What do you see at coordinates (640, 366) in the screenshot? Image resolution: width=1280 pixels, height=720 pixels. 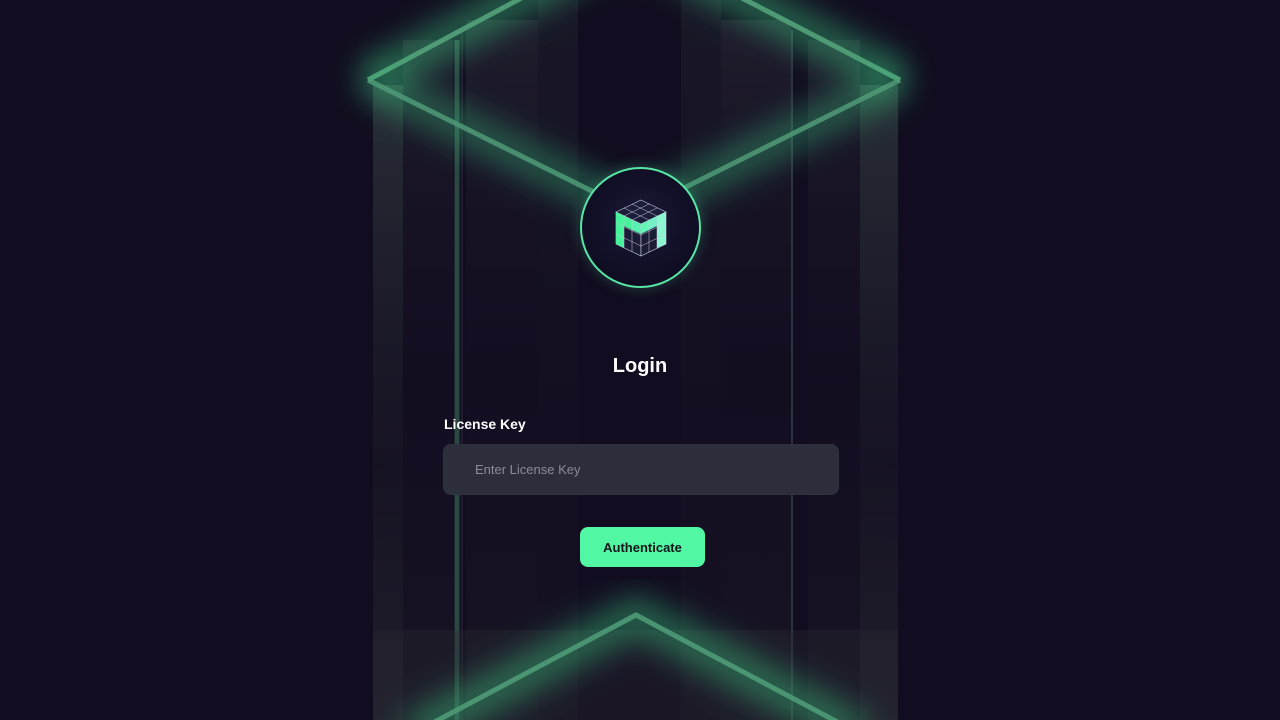 I see `page-title: Login` at bounding box center [640, 366].